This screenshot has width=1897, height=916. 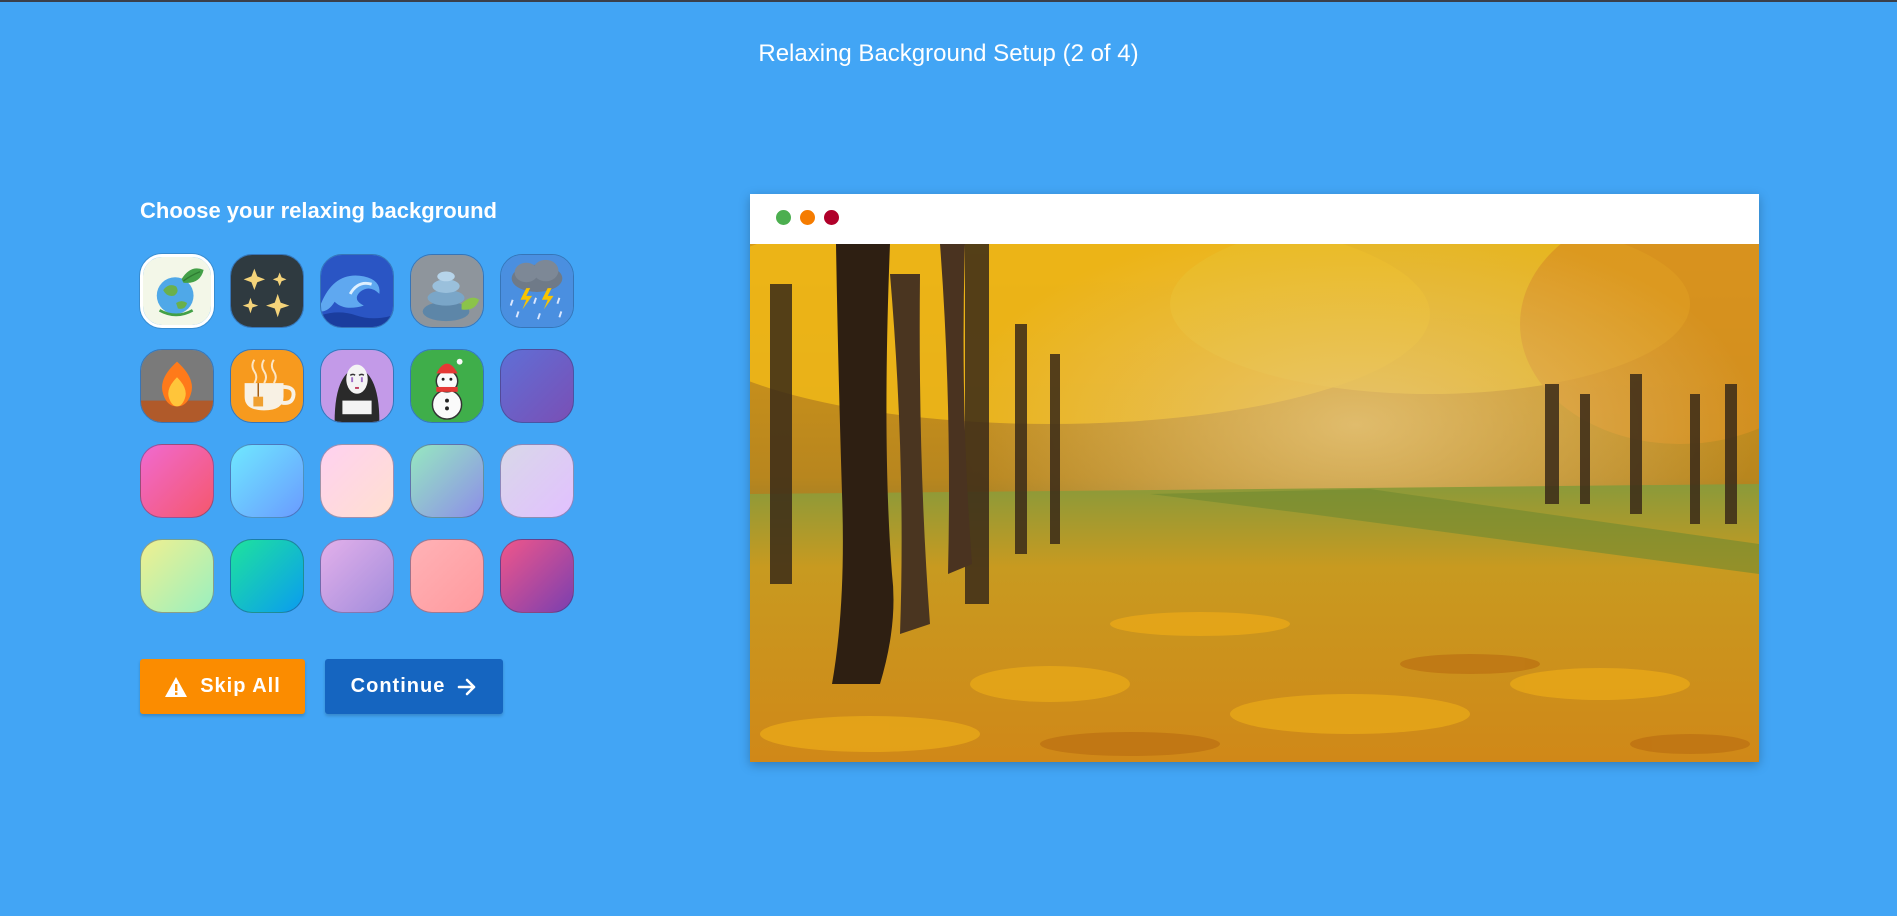 I want to click on window-dot-green, so click(x=783, y=217).